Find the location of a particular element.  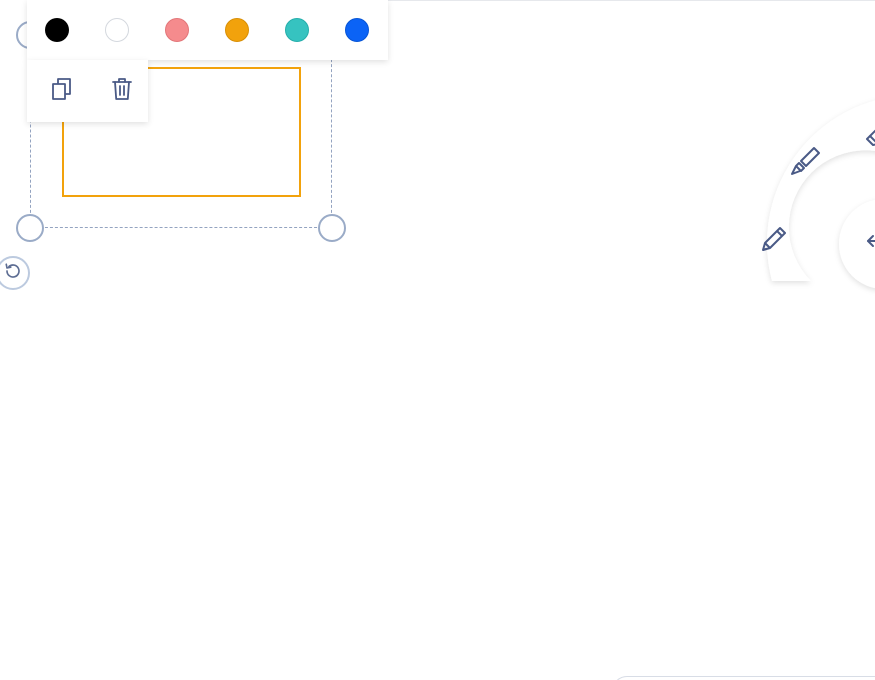

delete-button is located at coordinates (122, 91).